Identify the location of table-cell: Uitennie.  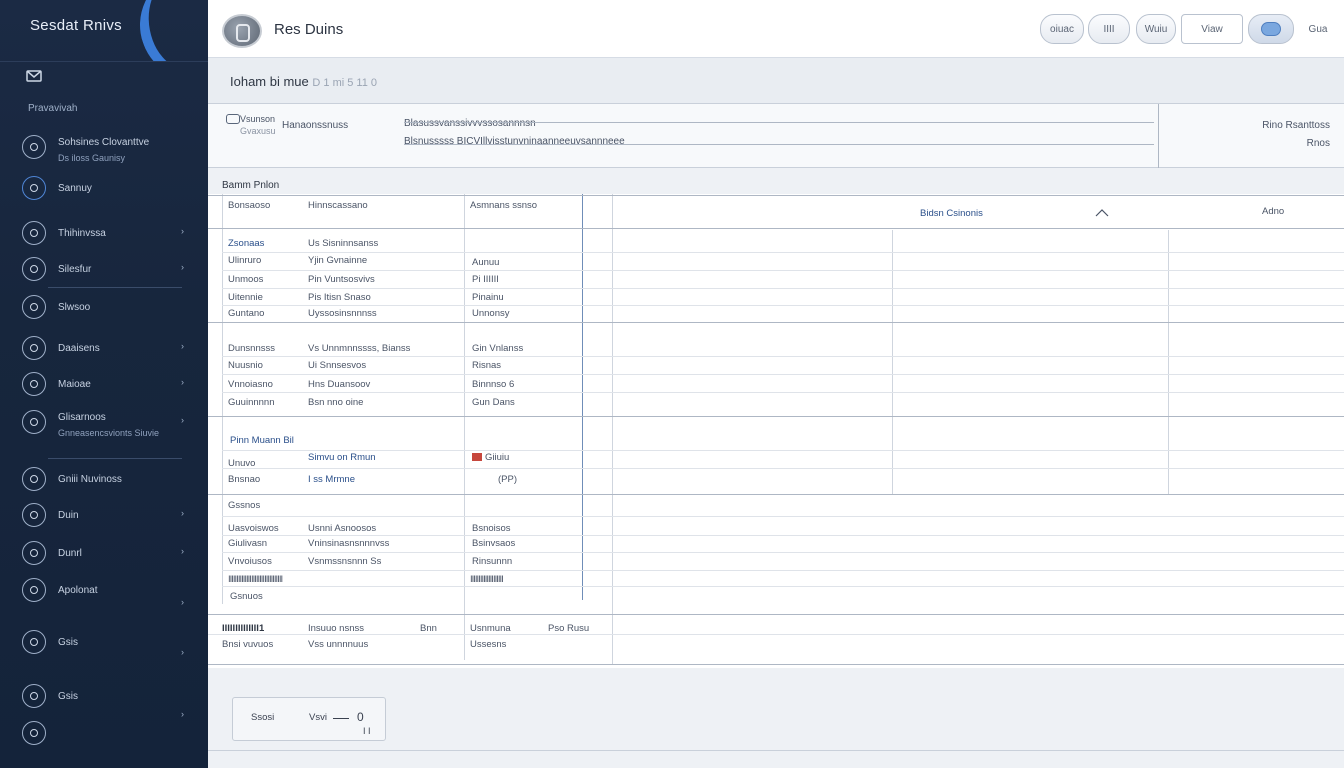
(245, 297).